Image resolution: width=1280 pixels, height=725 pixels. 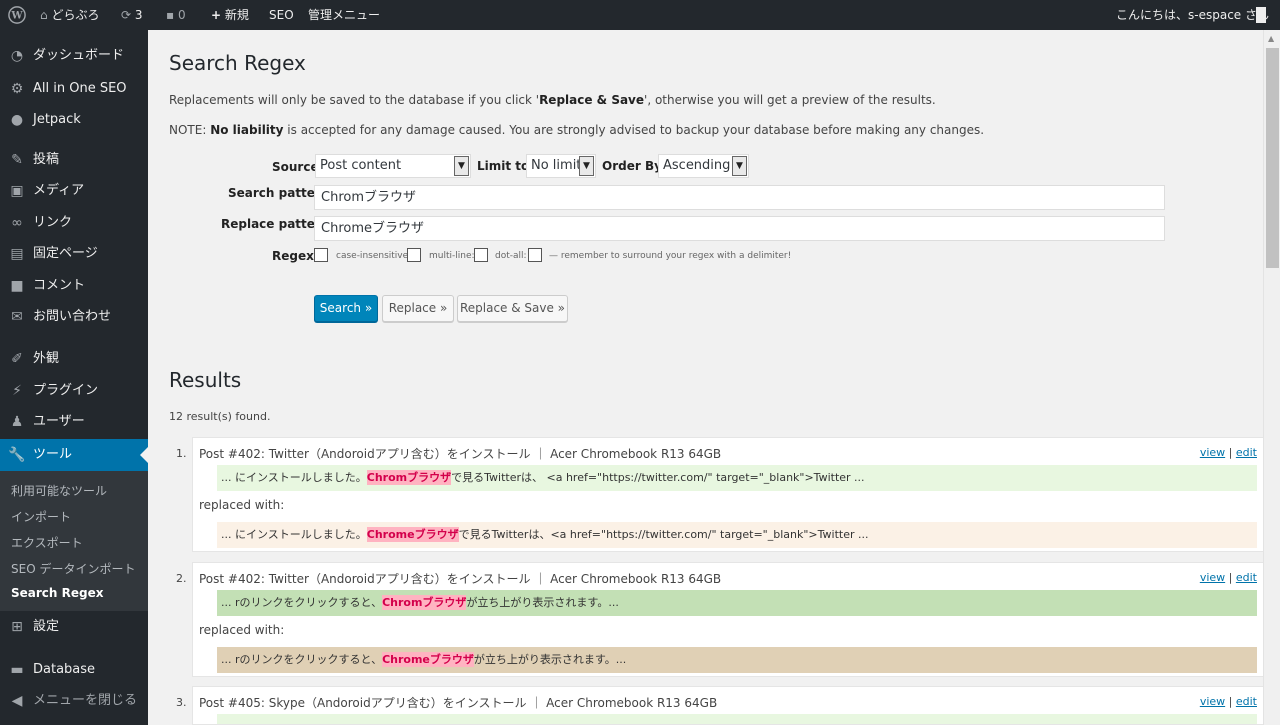 I want to click on sidebar-item-media: ▣ メディア, so click(x=74, y=191).